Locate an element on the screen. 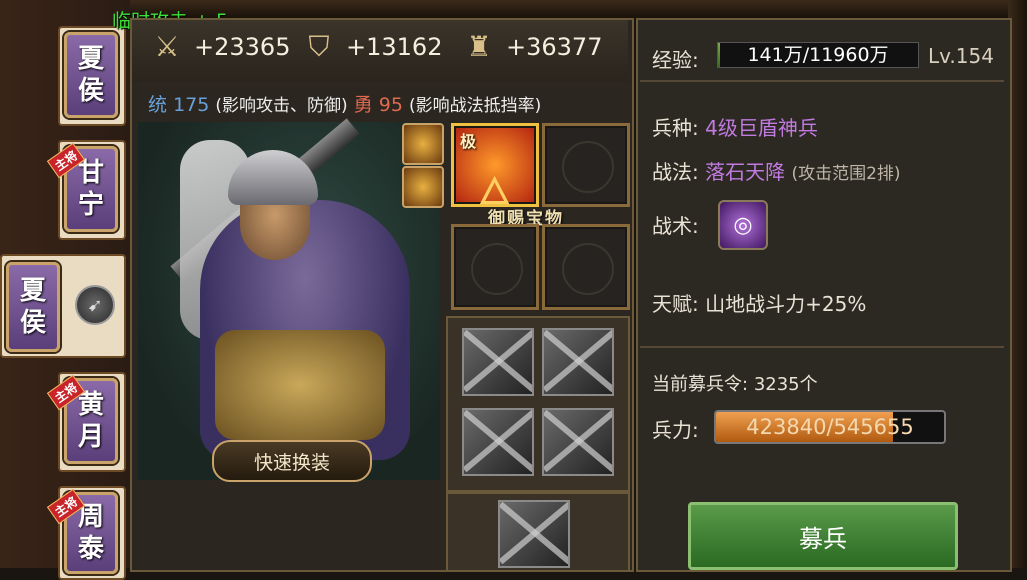 The image size is (1027, 580). defense-value: +13162 is located at coordinates (394, 47).